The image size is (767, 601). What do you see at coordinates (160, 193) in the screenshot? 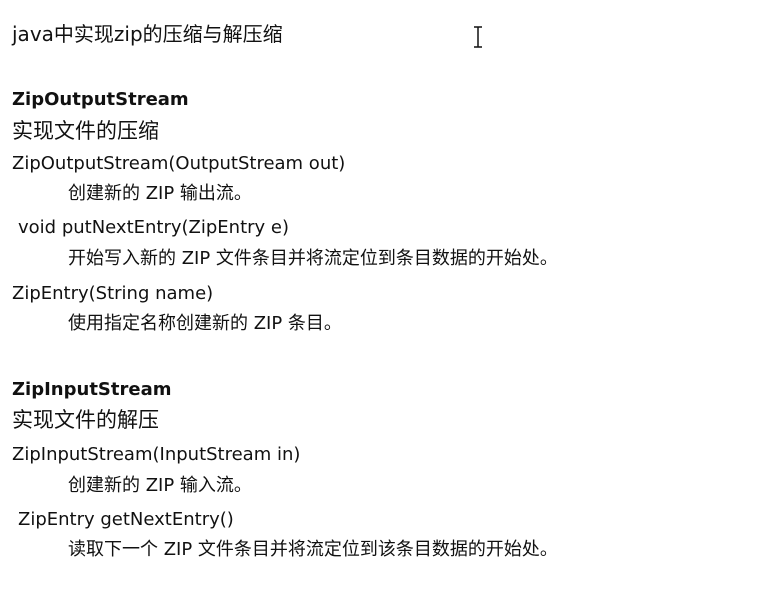
I see `method-note: 创建新的 ZIP 输出流。` at bounding box center [160, 193].